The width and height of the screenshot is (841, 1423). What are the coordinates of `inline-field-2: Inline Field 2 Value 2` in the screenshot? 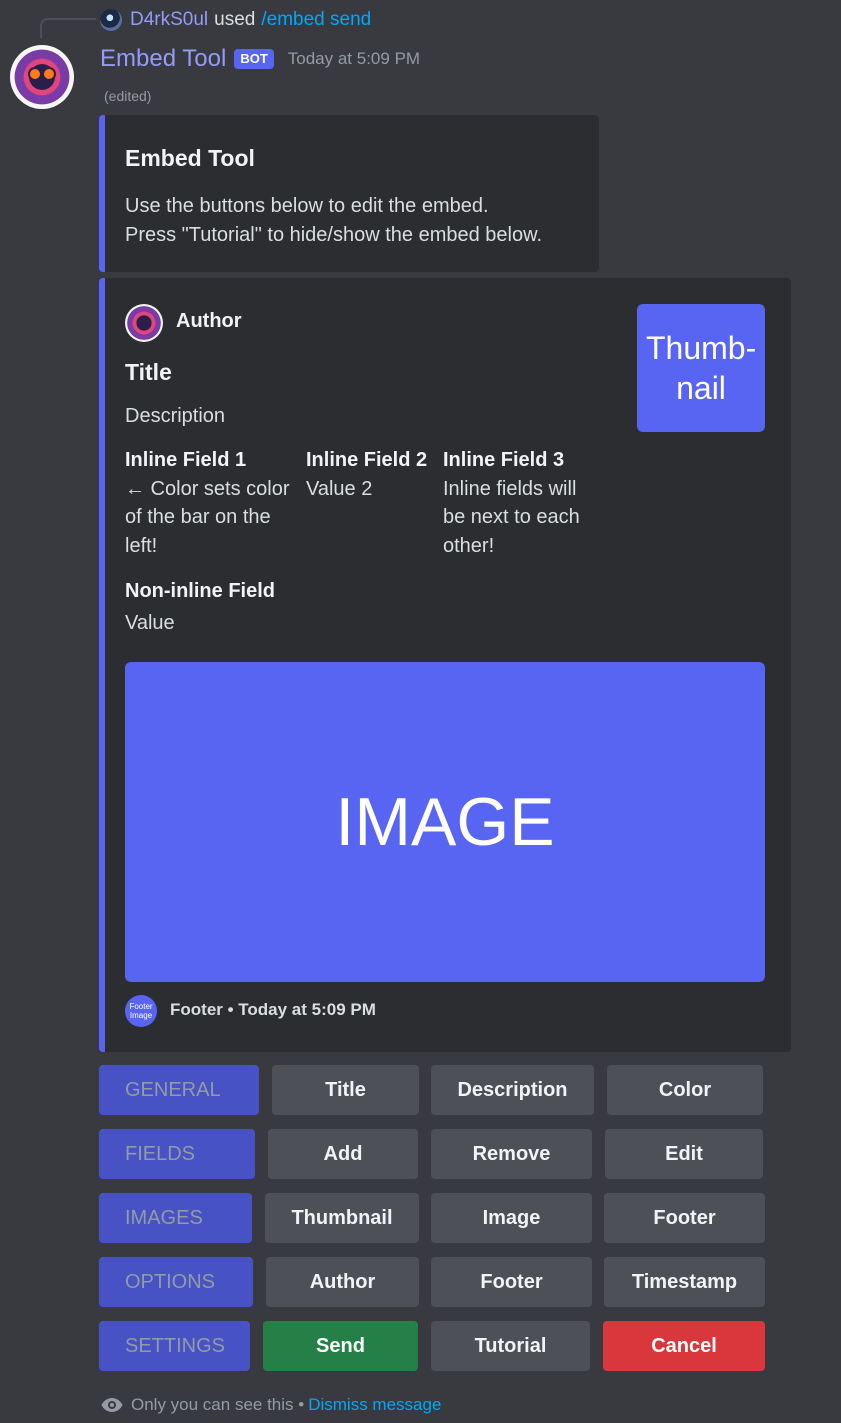 It's located at (371, 474).